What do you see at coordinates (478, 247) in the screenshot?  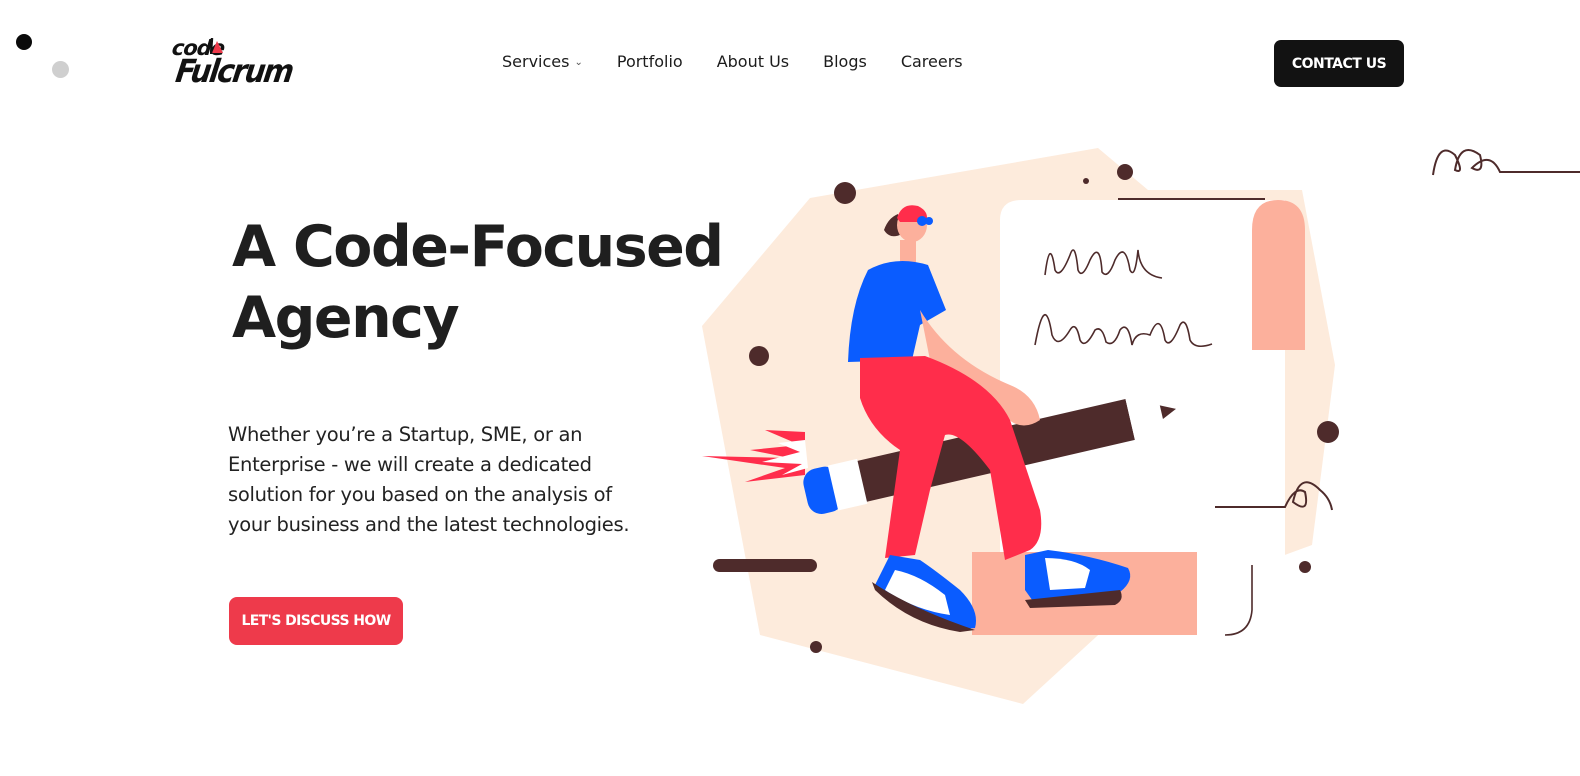 I see `hero-title-line-1: A Code-Focused` at bounding box center [478, 247].